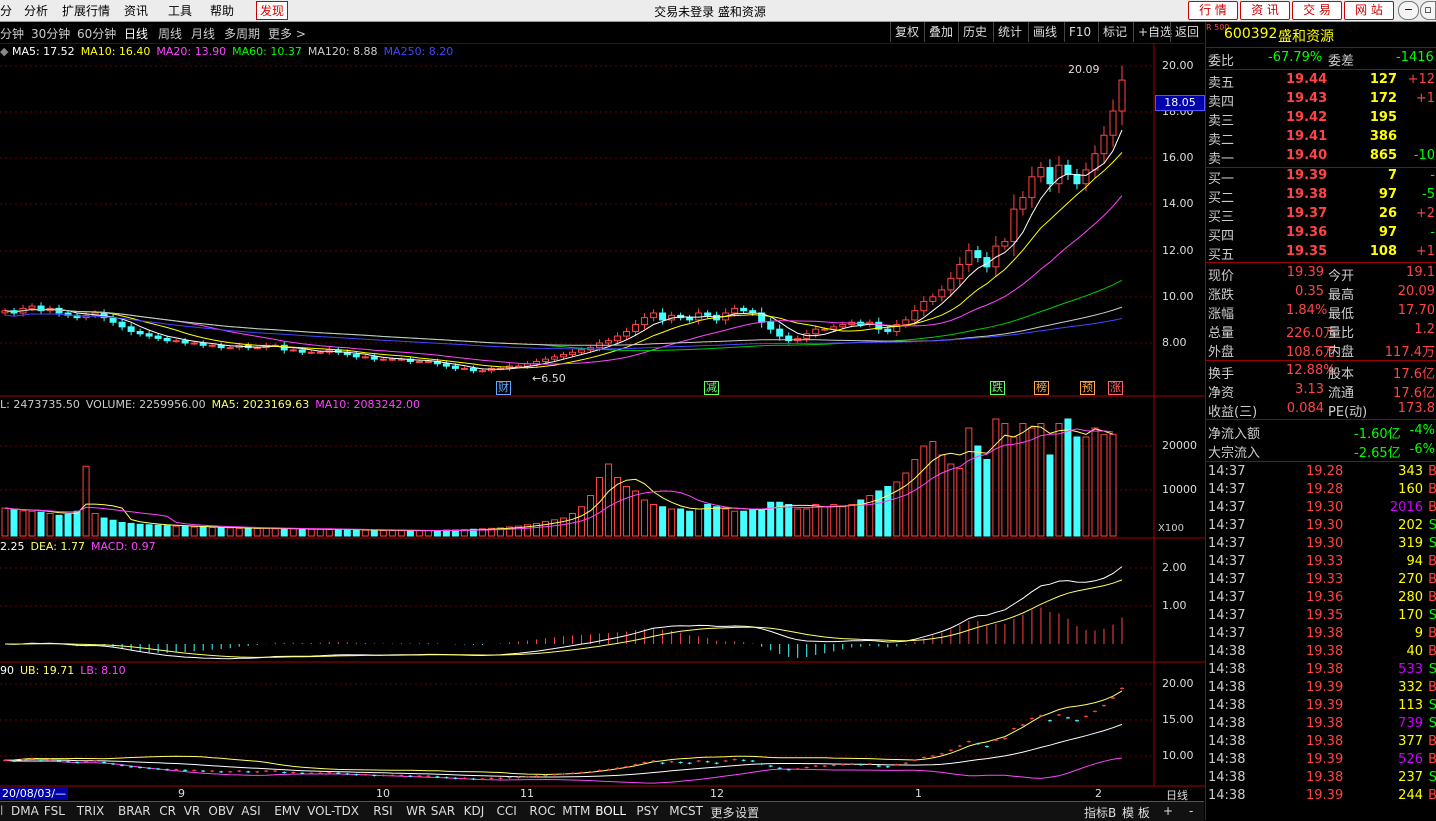 The width and height of the screenshot is (1436, 821). Describe the element at coordinates (1321, 157) in the screenshot. I see `asks-row: 卖一 19.40 865 -10` at that location.